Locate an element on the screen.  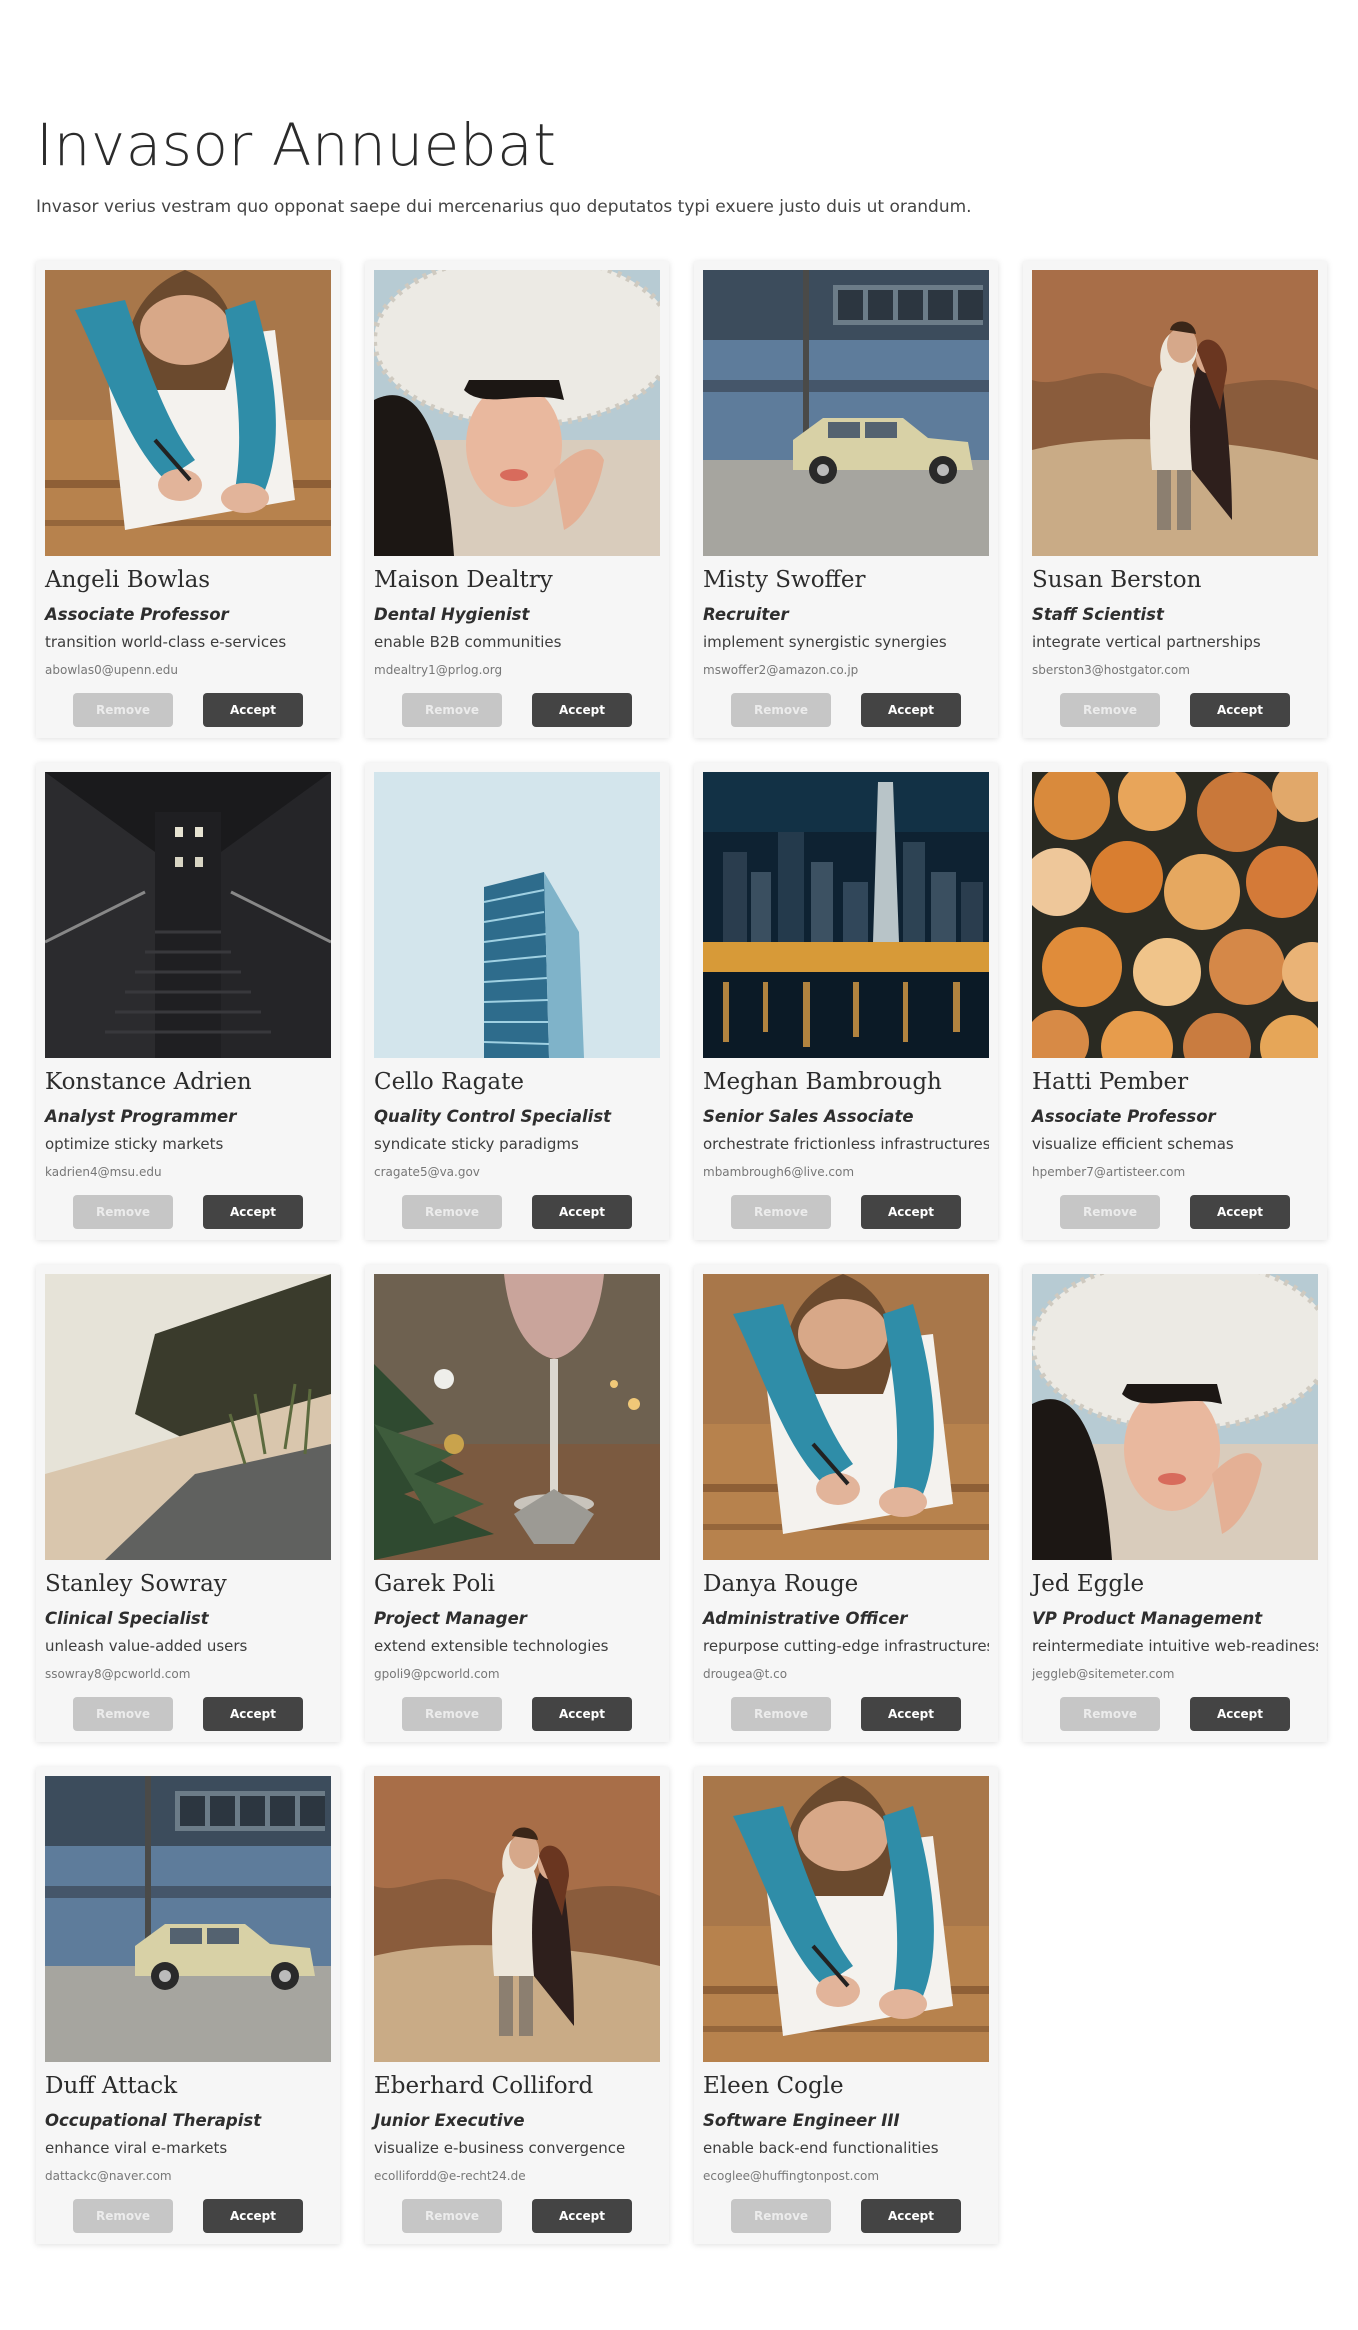
card-role: Quality Control Specialist is located at coordinates (493, 1116).